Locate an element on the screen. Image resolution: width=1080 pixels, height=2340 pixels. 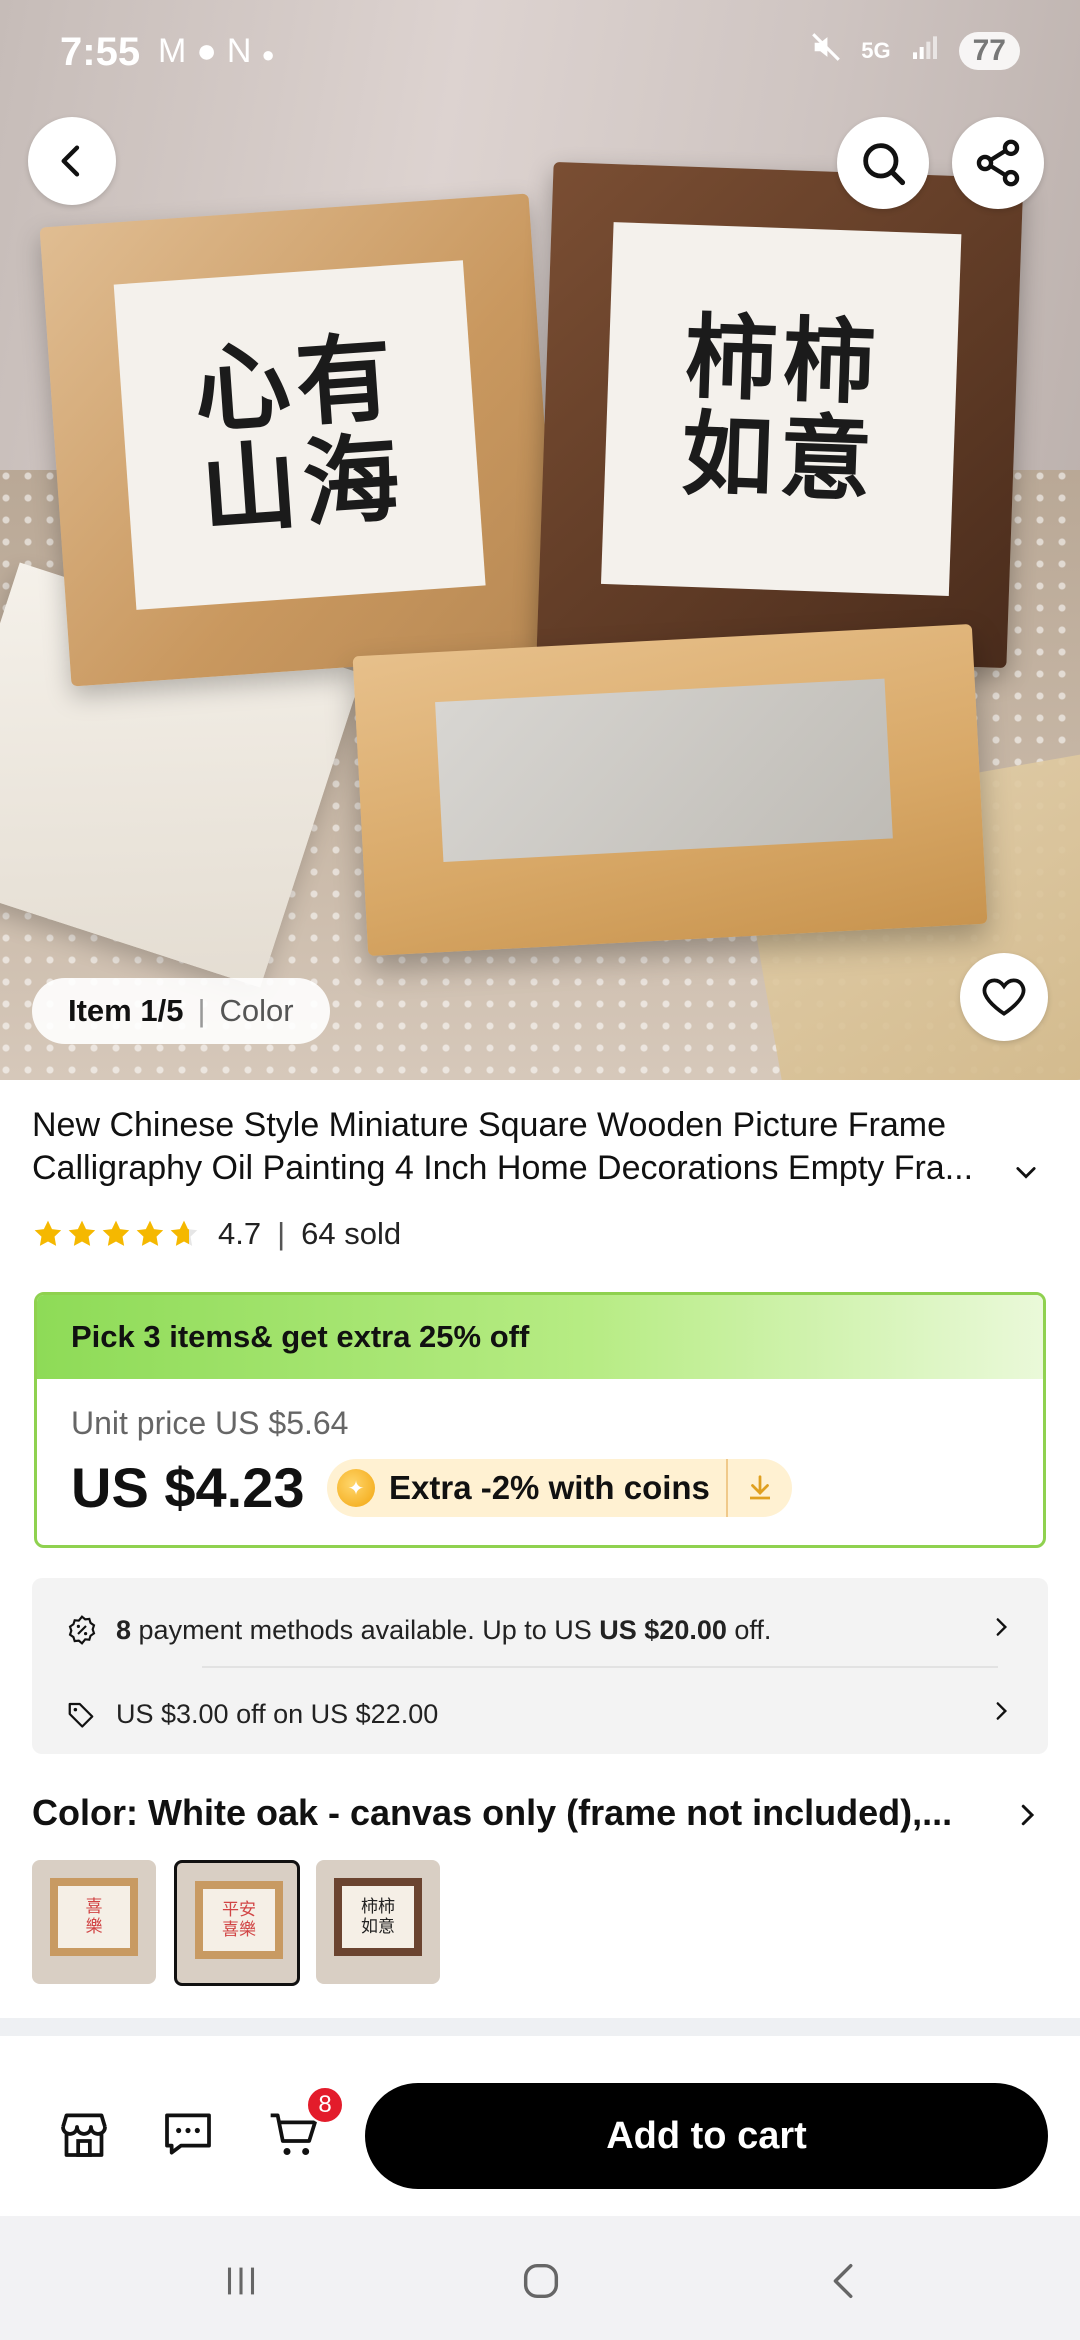
rating-value: 4.7 is located at coordinates (240, 1233).